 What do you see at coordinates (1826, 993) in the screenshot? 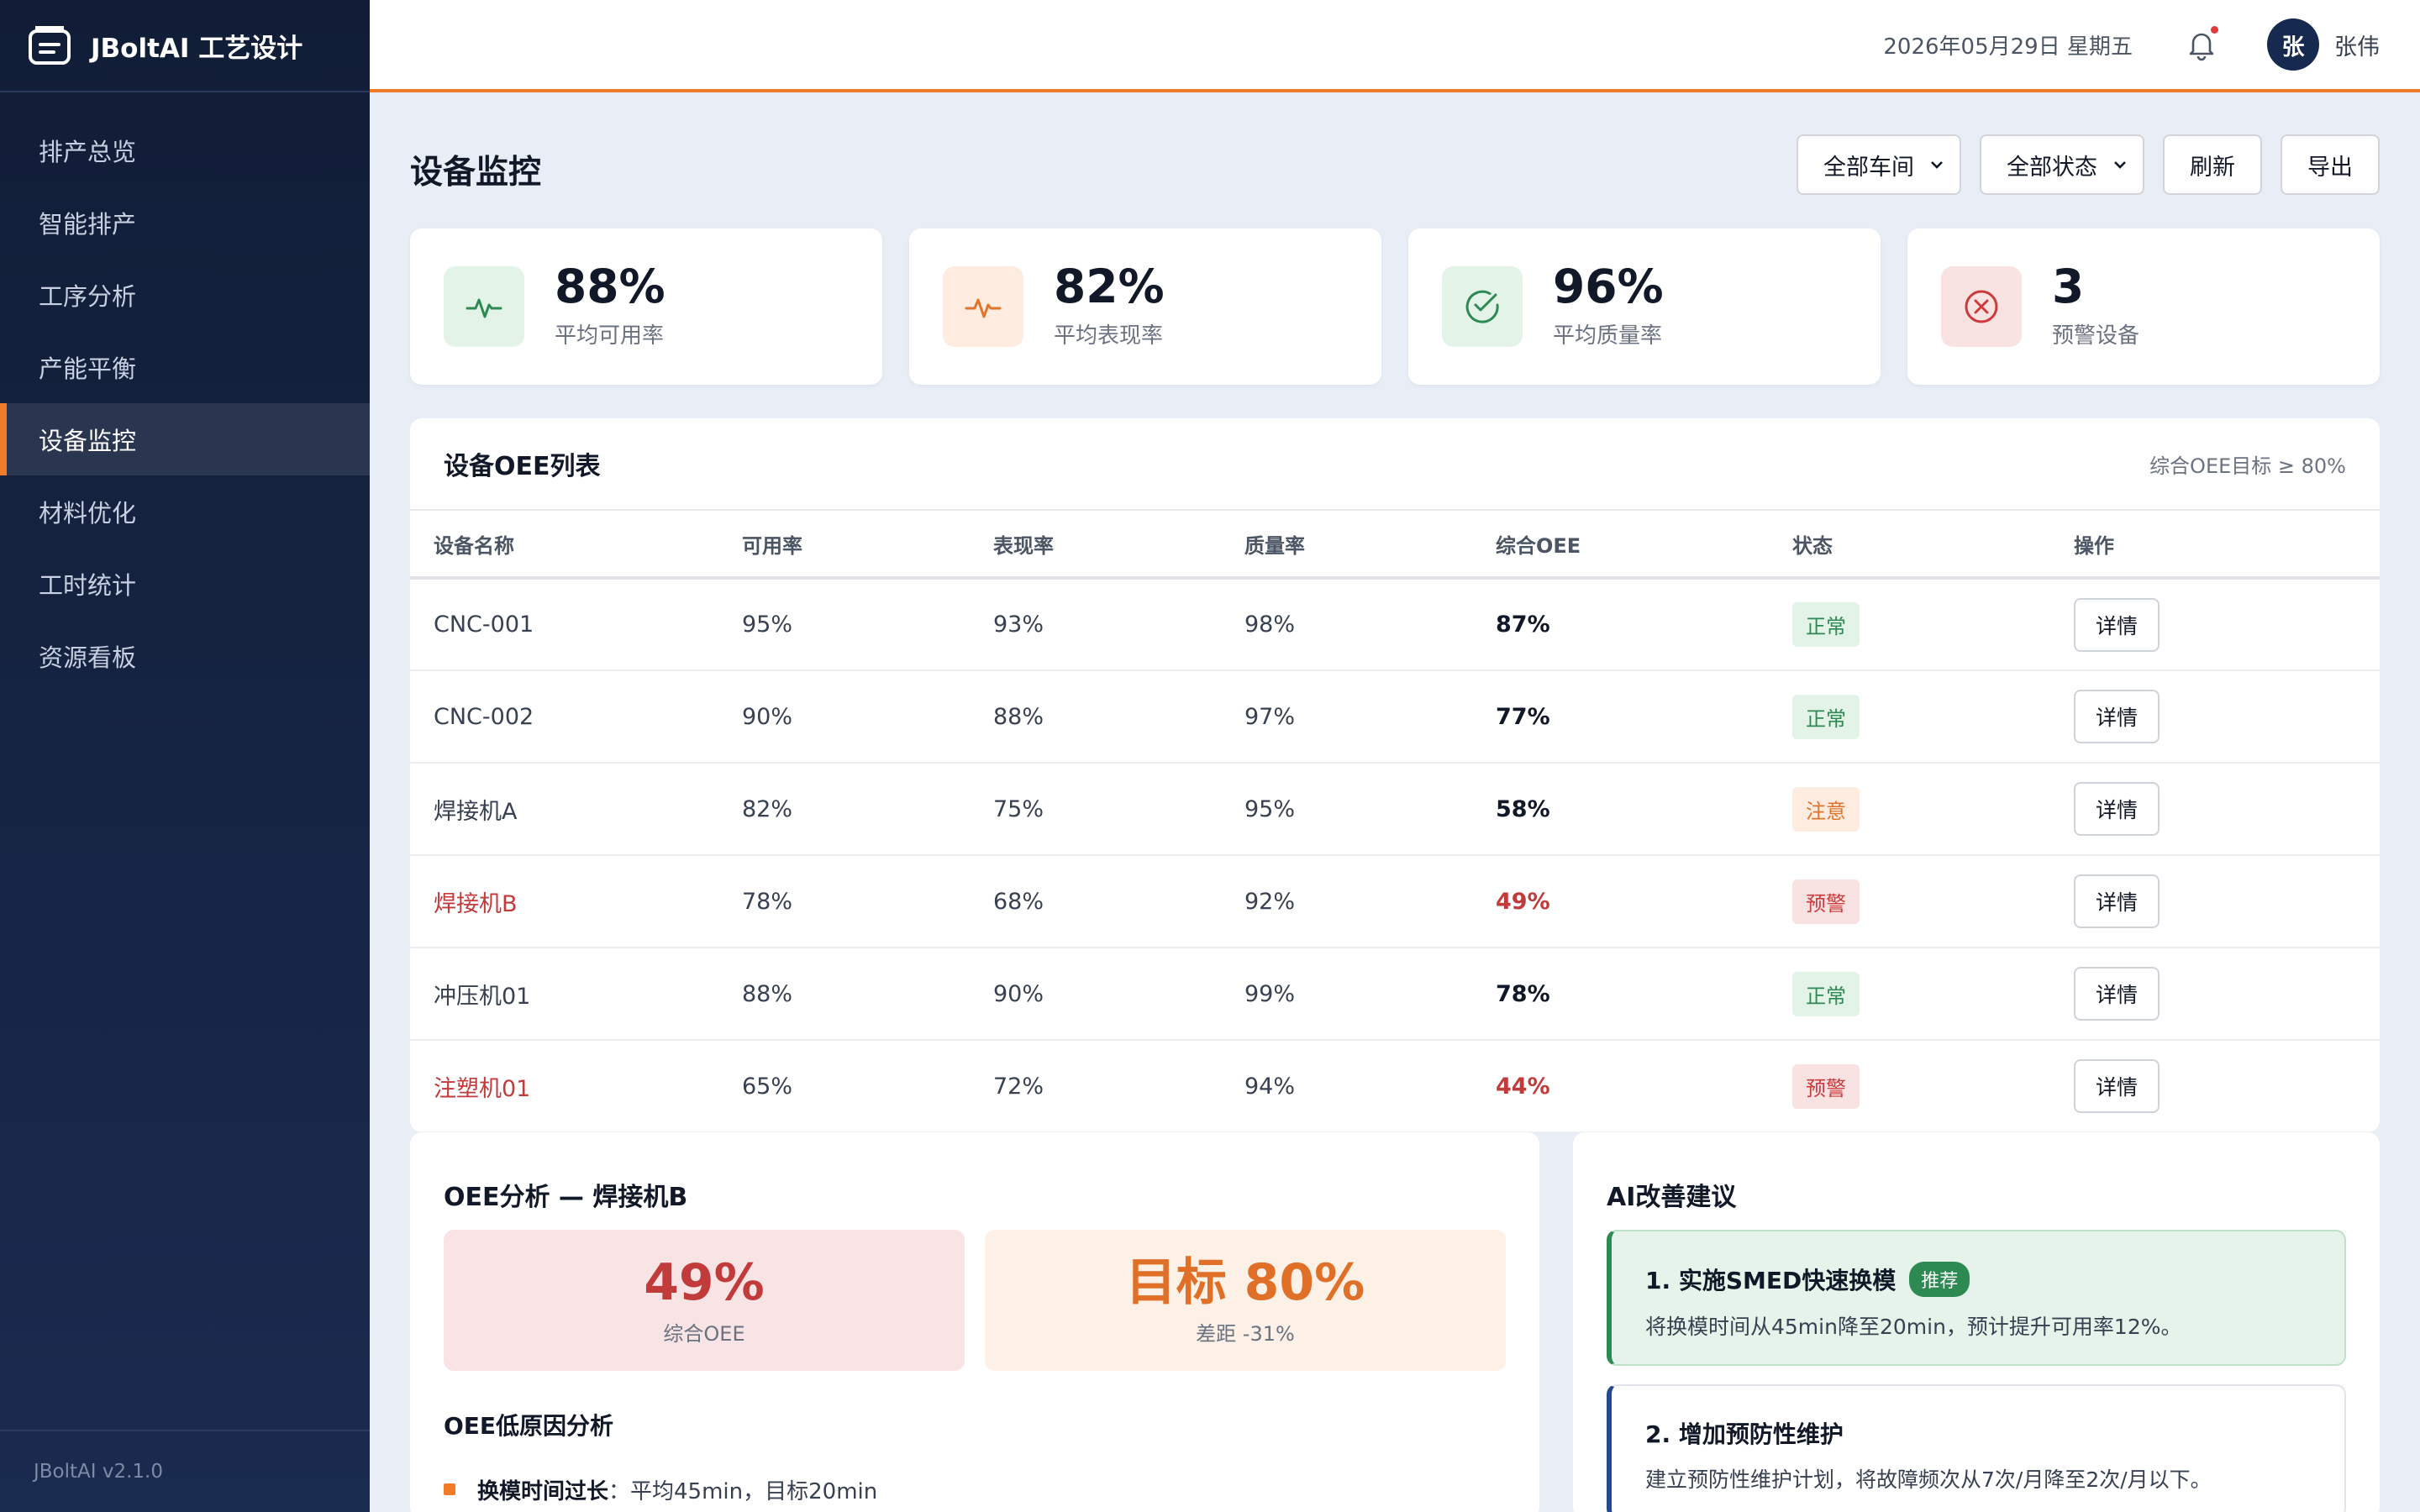
I see `status-badge: 正常` at bounding box center [1826, 993].